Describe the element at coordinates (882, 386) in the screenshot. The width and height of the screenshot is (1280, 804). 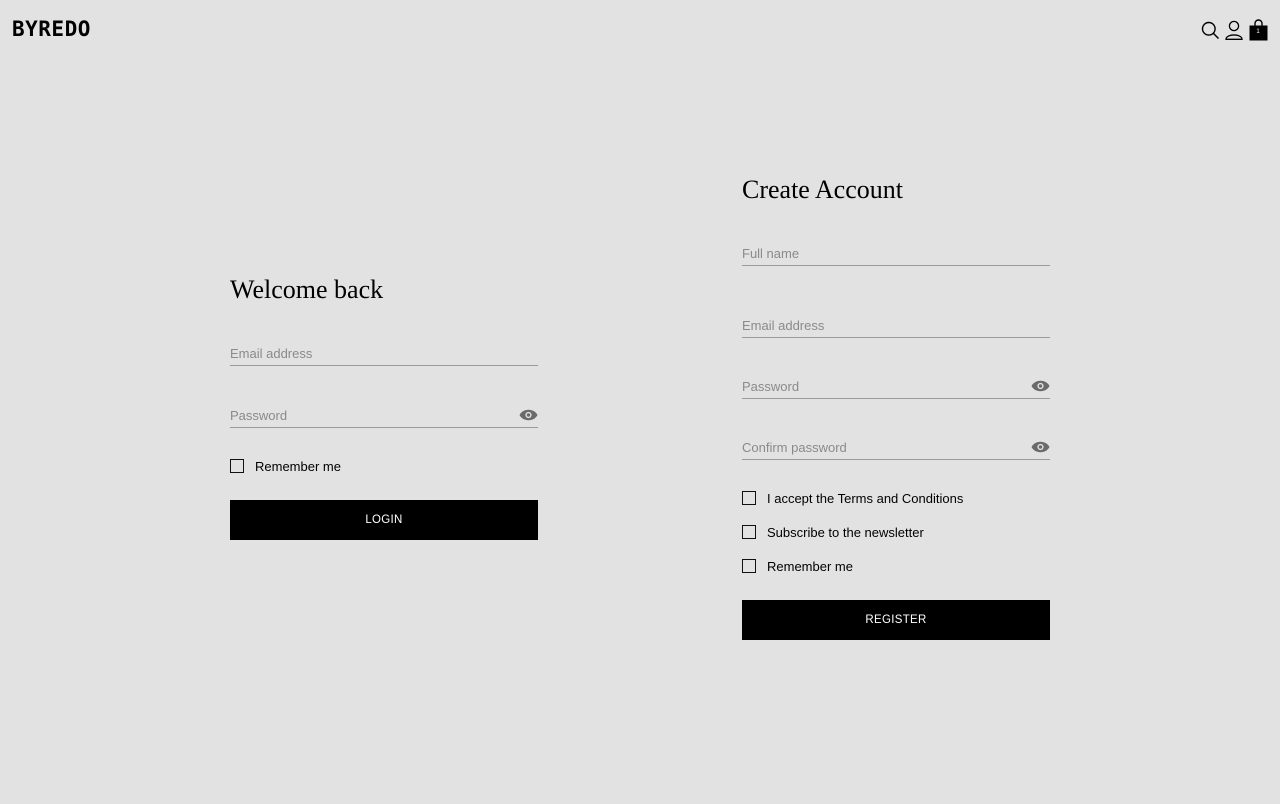
I see `register-password-input` at that location.